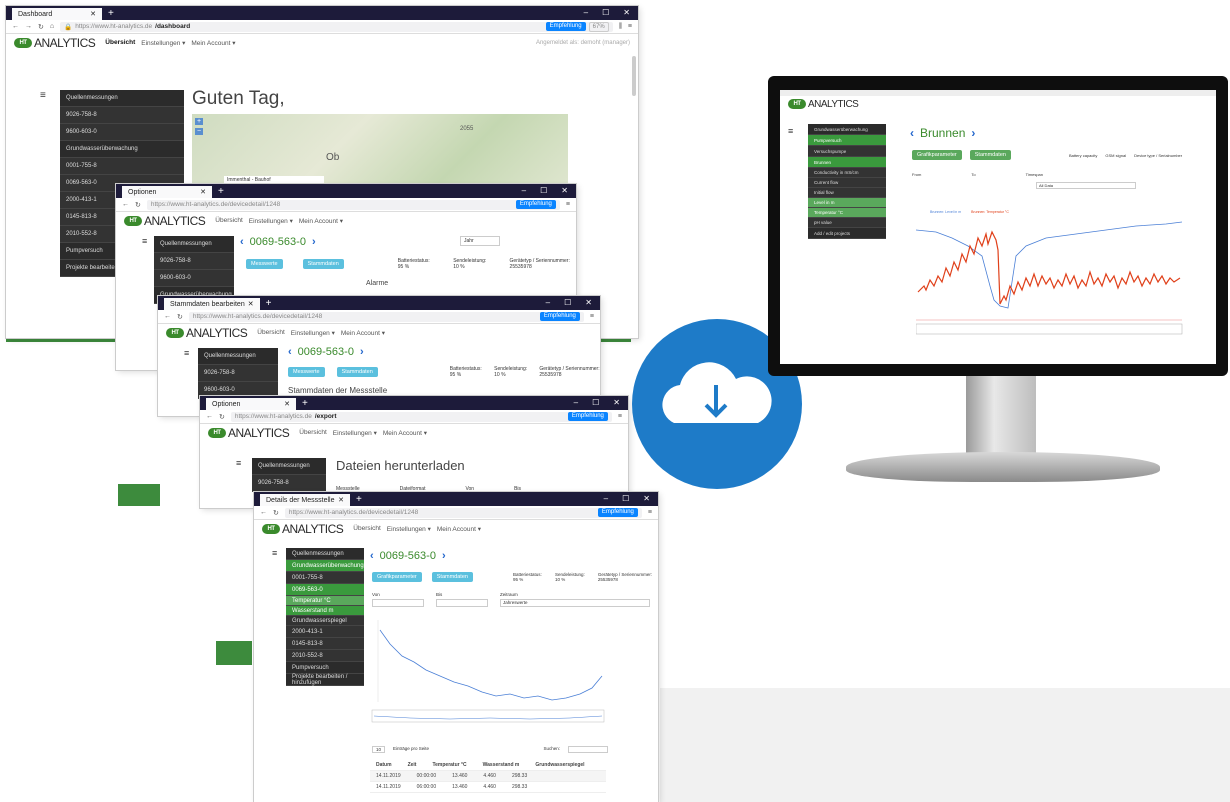 The width and height of the screenshot is (1230, 802). Describe the element at coordinates (847, 140) in the screenshot. I see `sidebar-header-active: Pumpversuch` at that location.